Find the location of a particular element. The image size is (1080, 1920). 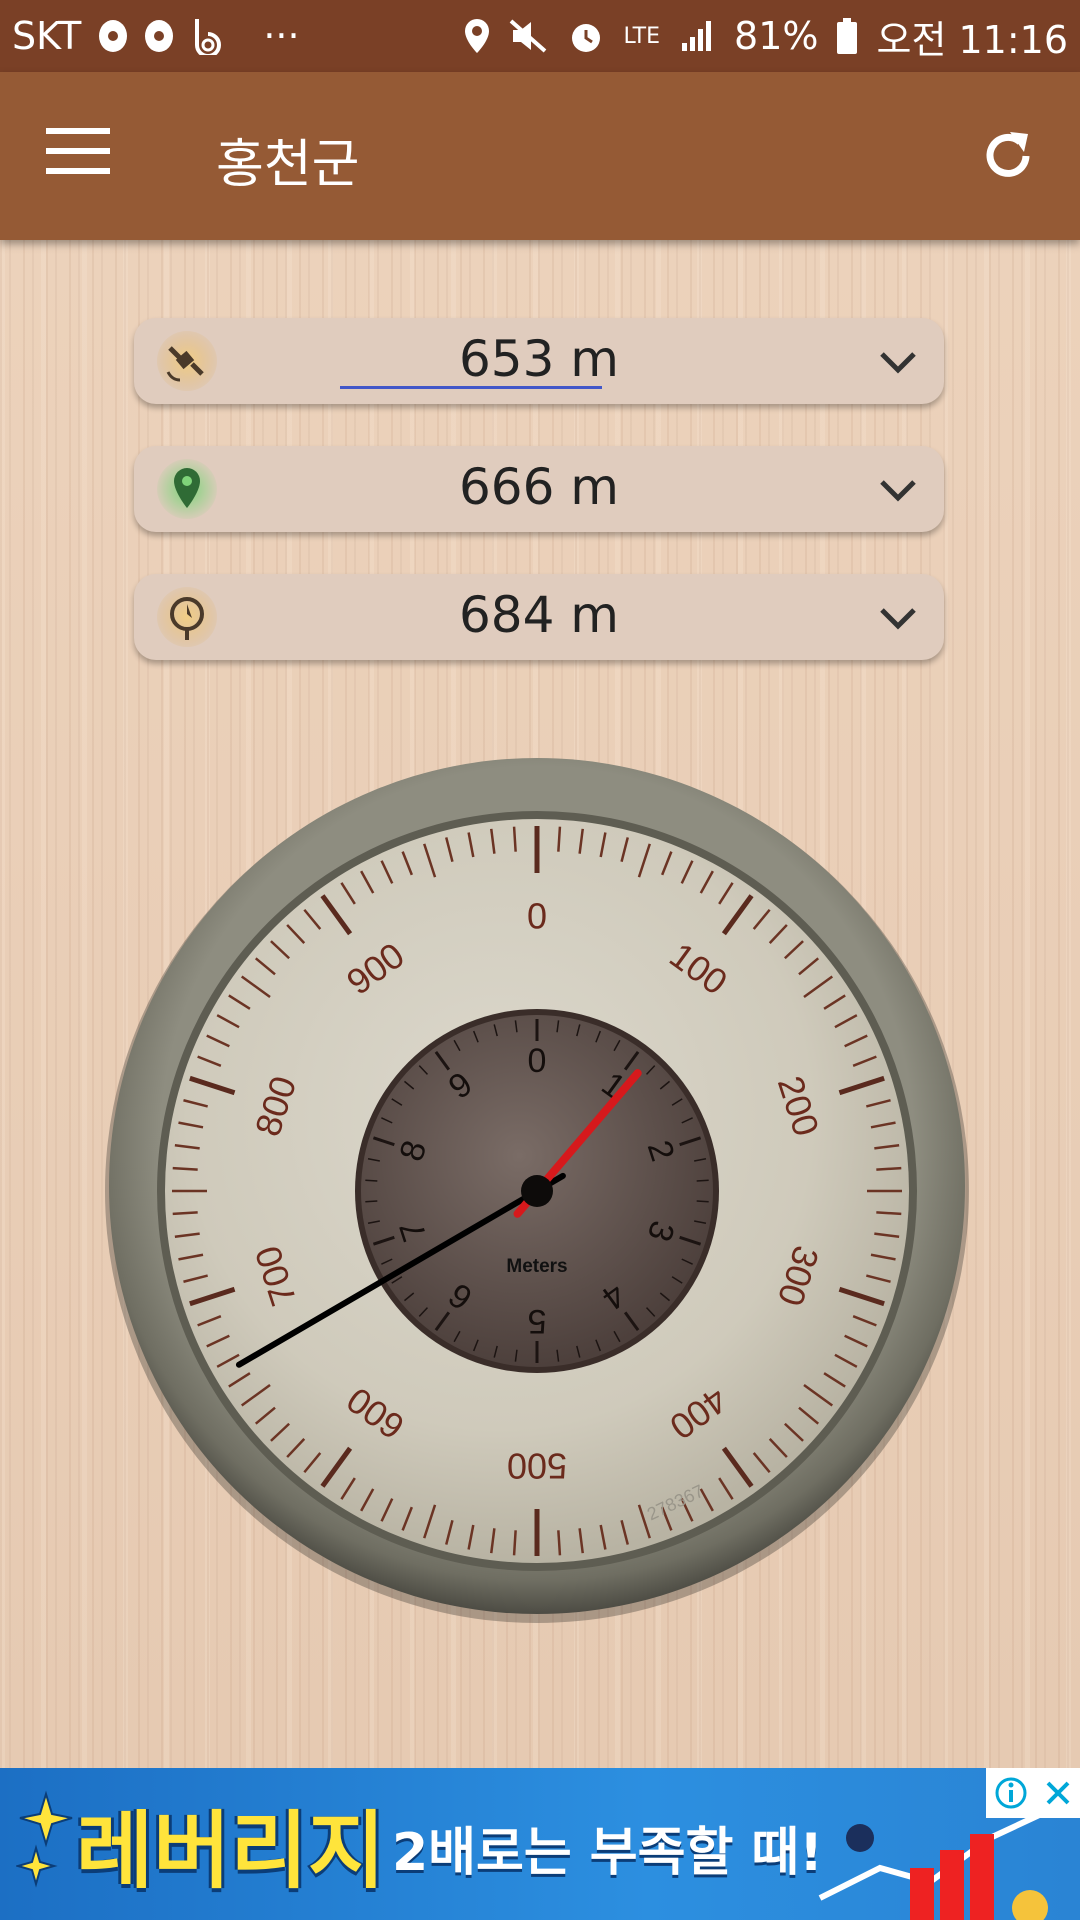

alarm-icon is located at coordinates (586, 38).